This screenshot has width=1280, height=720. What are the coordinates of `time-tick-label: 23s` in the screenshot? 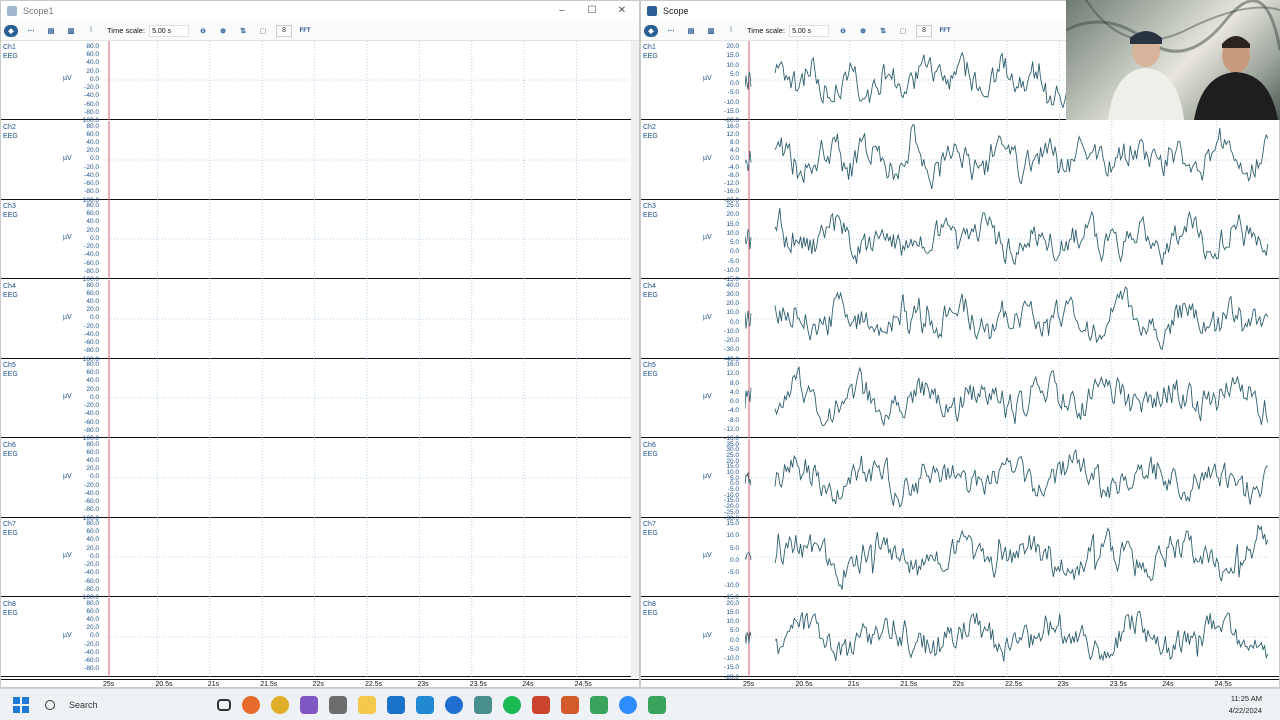 It's located at (423, 684).